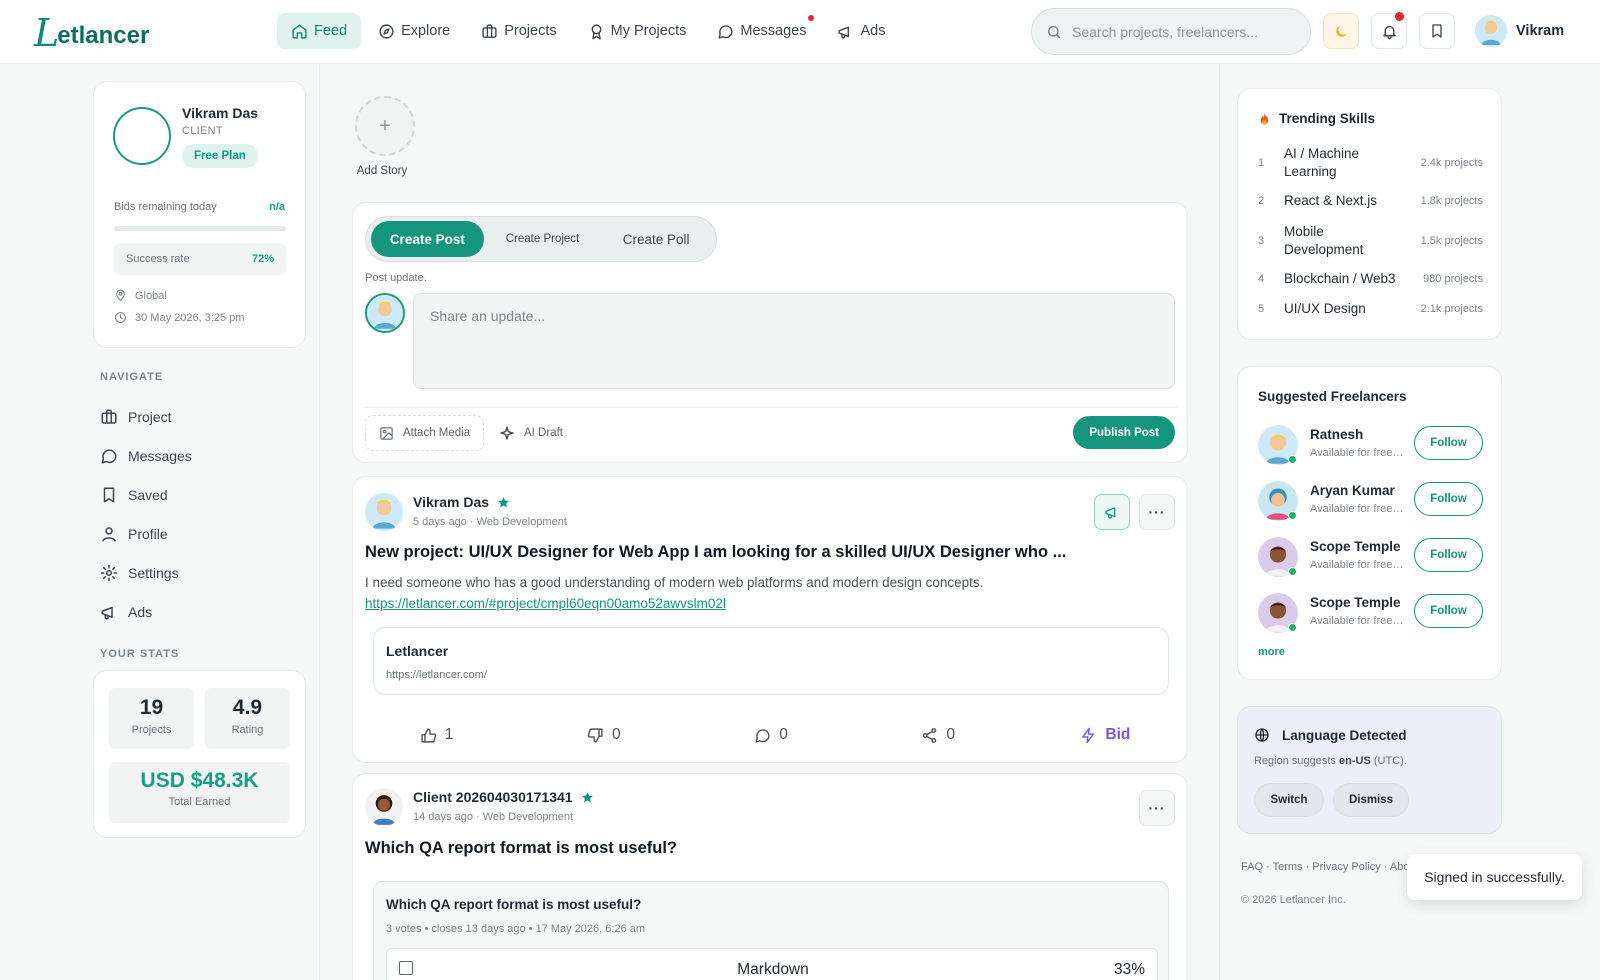 This screenshot has width=1600, height=980. Describe the element at coordinates (382, 171) in the screenshot. I see `add-story-label: Add Story` at that location.